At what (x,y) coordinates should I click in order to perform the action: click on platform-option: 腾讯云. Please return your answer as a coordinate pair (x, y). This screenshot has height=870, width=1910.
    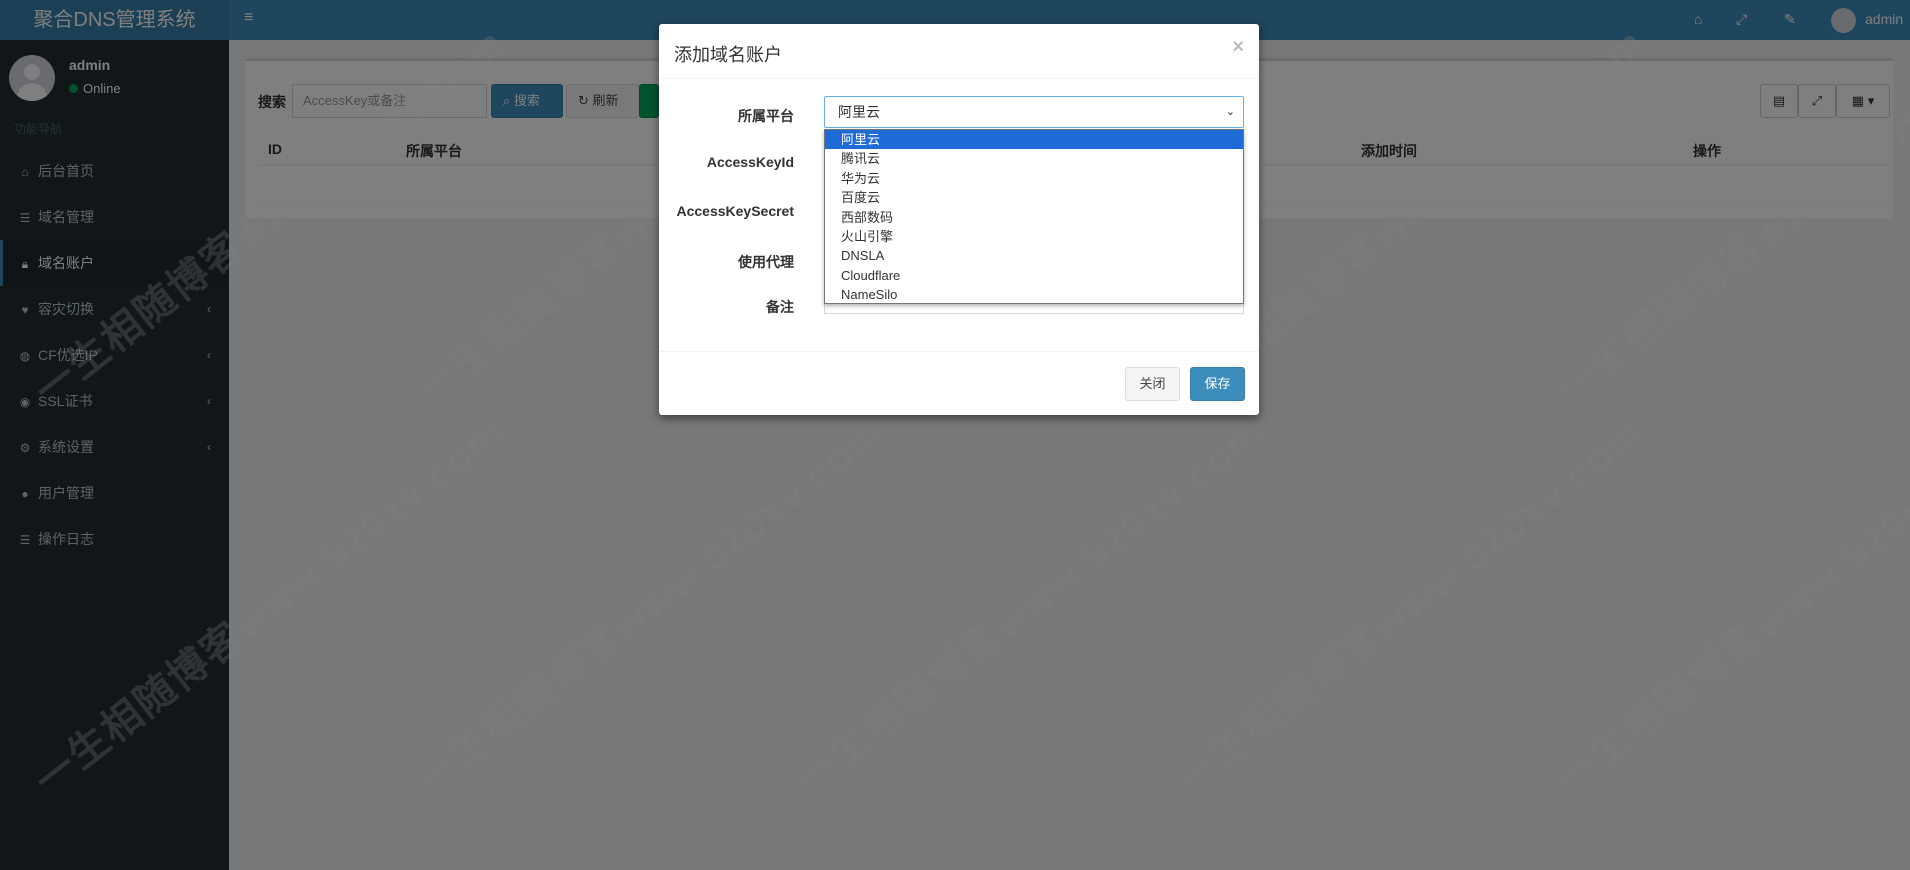
    Looking at the image, I should click on (1034, 158).